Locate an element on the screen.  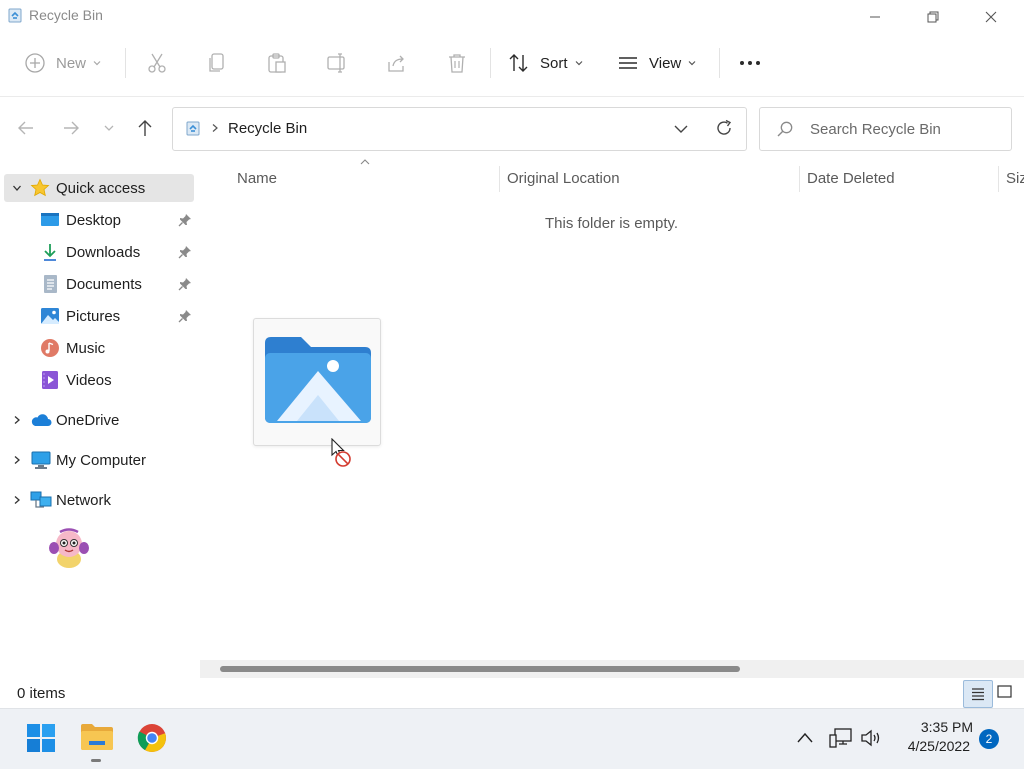
video-icon is located at coordinates (50, 380).